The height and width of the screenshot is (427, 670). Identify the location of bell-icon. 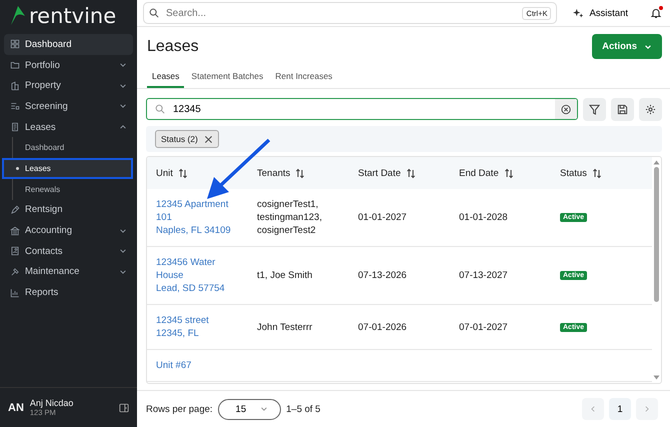
(656, 13).